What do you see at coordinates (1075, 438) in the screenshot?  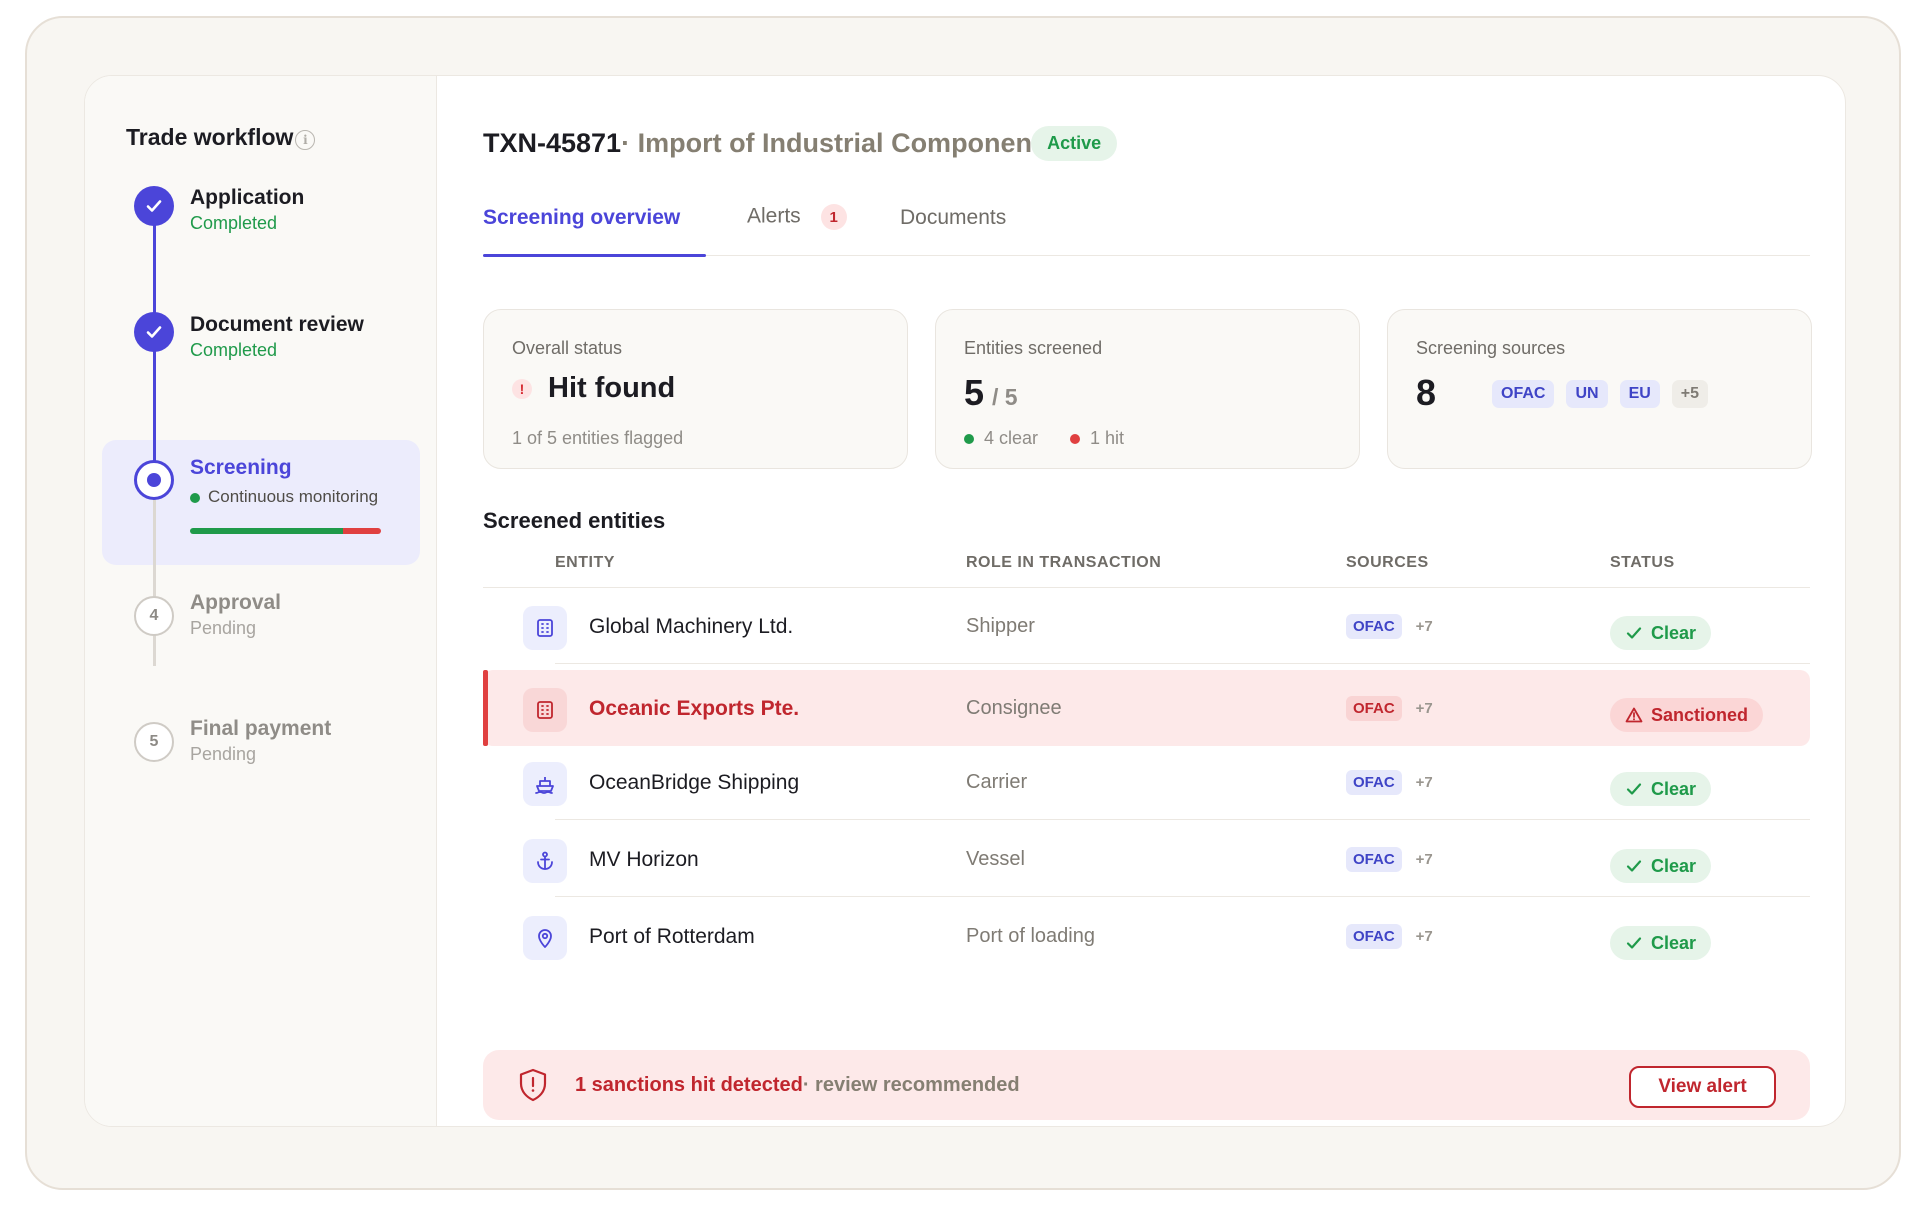 I see `hit-dot-icon` at bounding box center [1075, 438].